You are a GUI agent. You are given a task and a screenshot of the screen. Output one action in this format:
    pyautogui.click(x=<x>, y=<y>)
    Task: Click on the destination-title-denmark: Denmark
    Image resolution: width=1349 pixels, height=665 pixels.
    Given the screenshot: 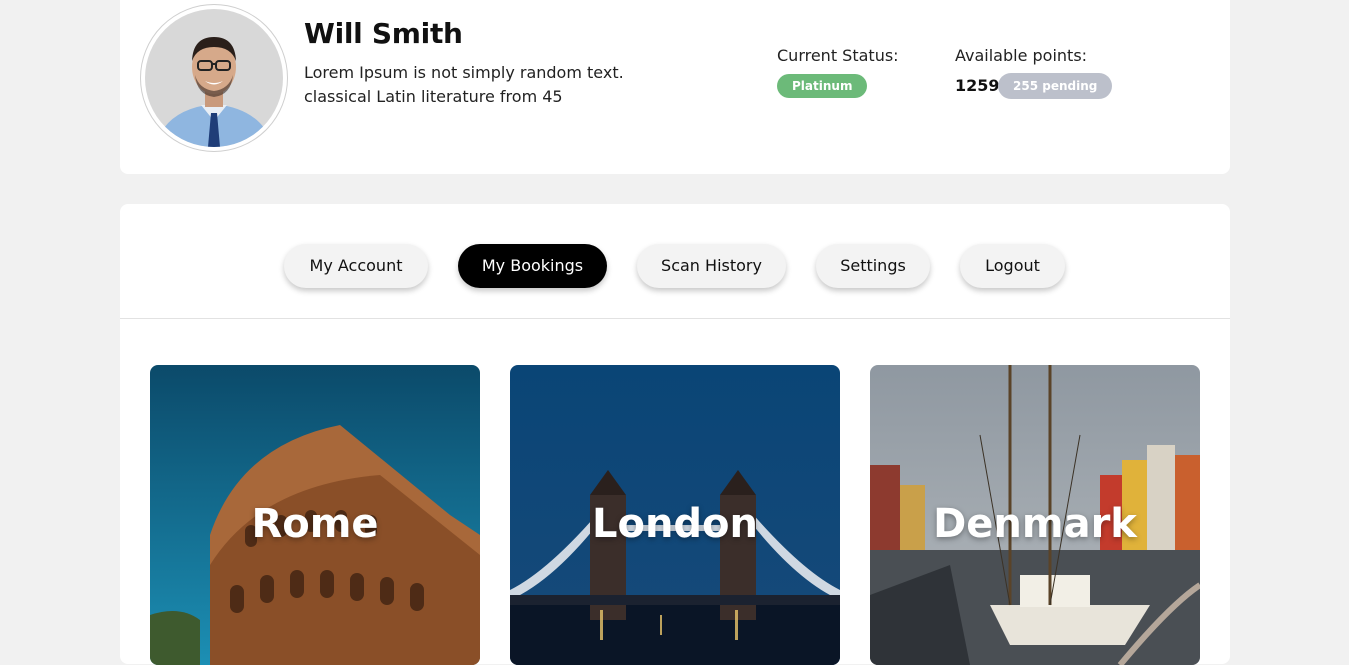 What is the action you would take?
    pyautogui.click(x=1035, y=524)
    